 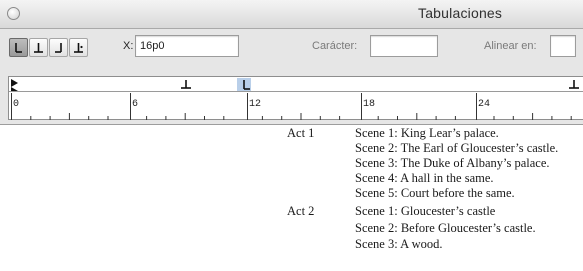 What do you see at coordinates (291, 178) in the screenshot?
I see `text-line: Scene 4: A hall in the same.` at bounding box center [291, 178].